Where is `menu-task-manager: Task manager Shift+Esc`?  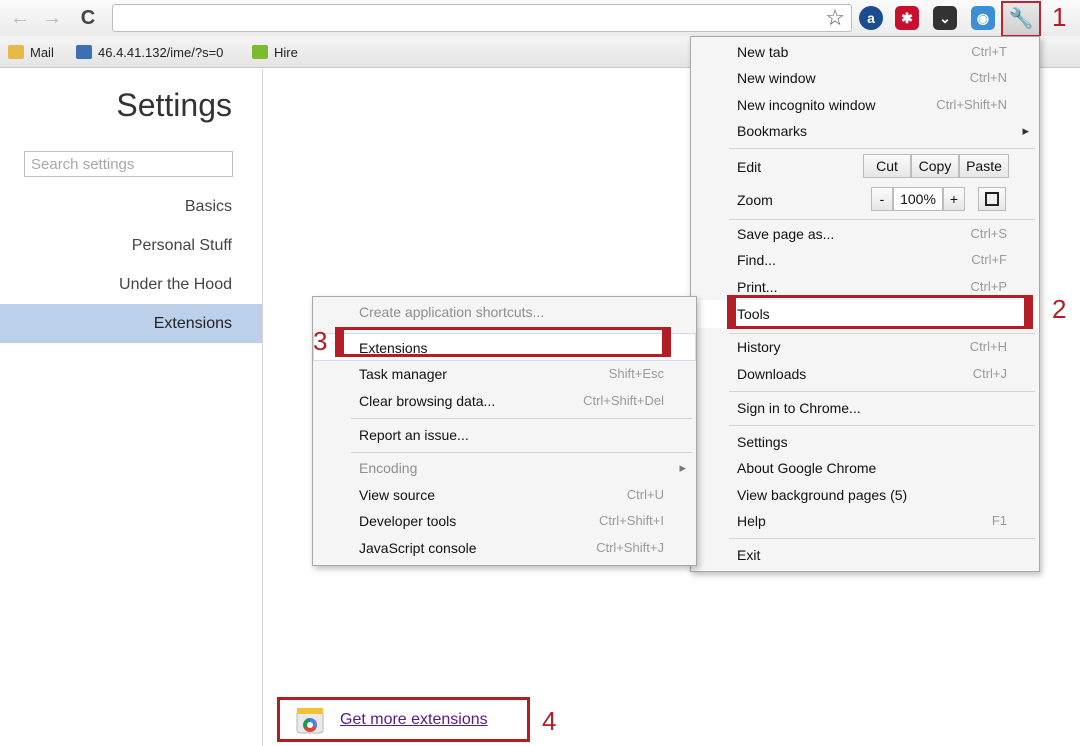
menu-task-manager: Task manager Shift+Esc is located at coordinates (504, 374).